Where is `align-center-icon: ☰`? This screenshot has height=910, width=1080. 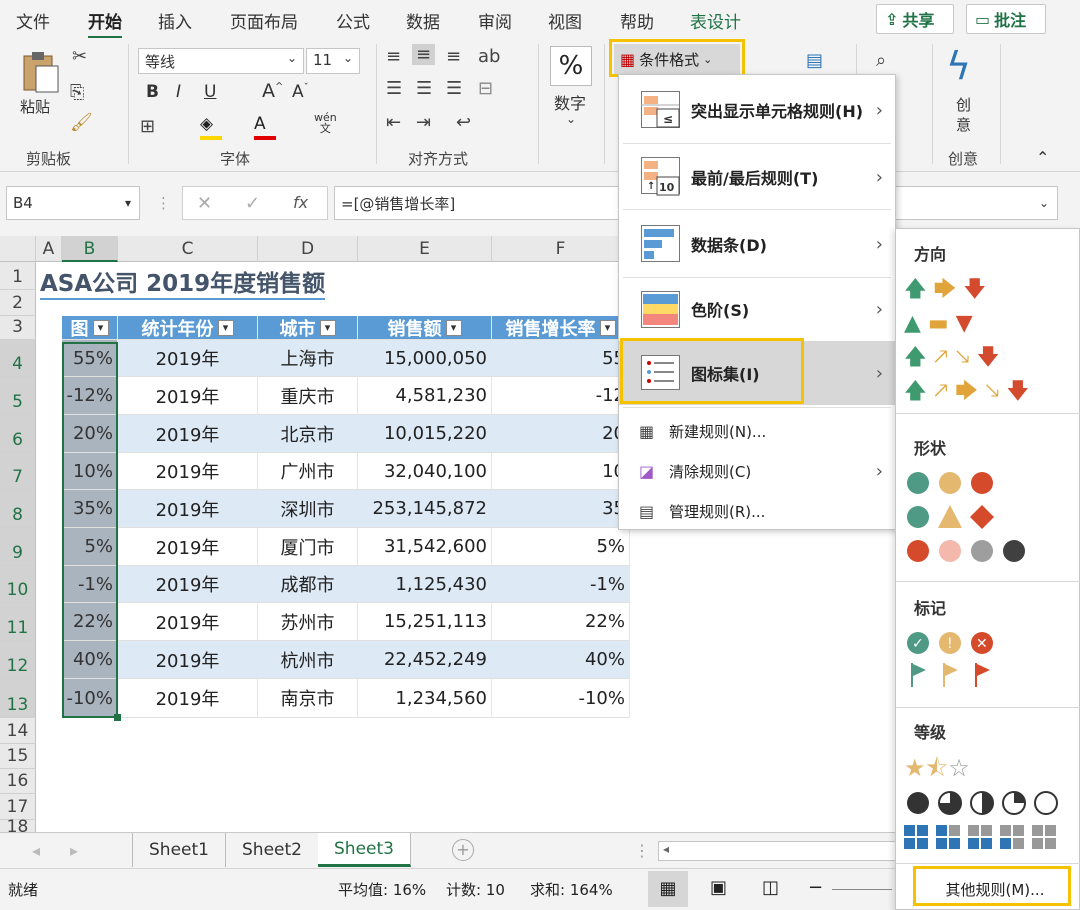 align-center-icon: ☰ is located at coordinates (424, 88).